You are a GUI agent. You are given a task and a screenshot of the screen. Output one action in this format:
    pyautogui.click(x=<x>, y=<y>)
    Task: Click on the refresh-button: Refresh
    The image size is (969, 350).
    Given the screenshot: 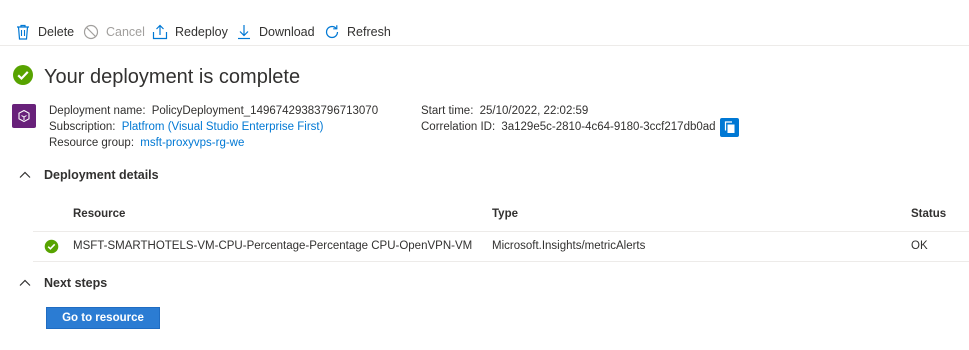 What is the action you would take?
    pyautogui.click(x=357, y=32)
    